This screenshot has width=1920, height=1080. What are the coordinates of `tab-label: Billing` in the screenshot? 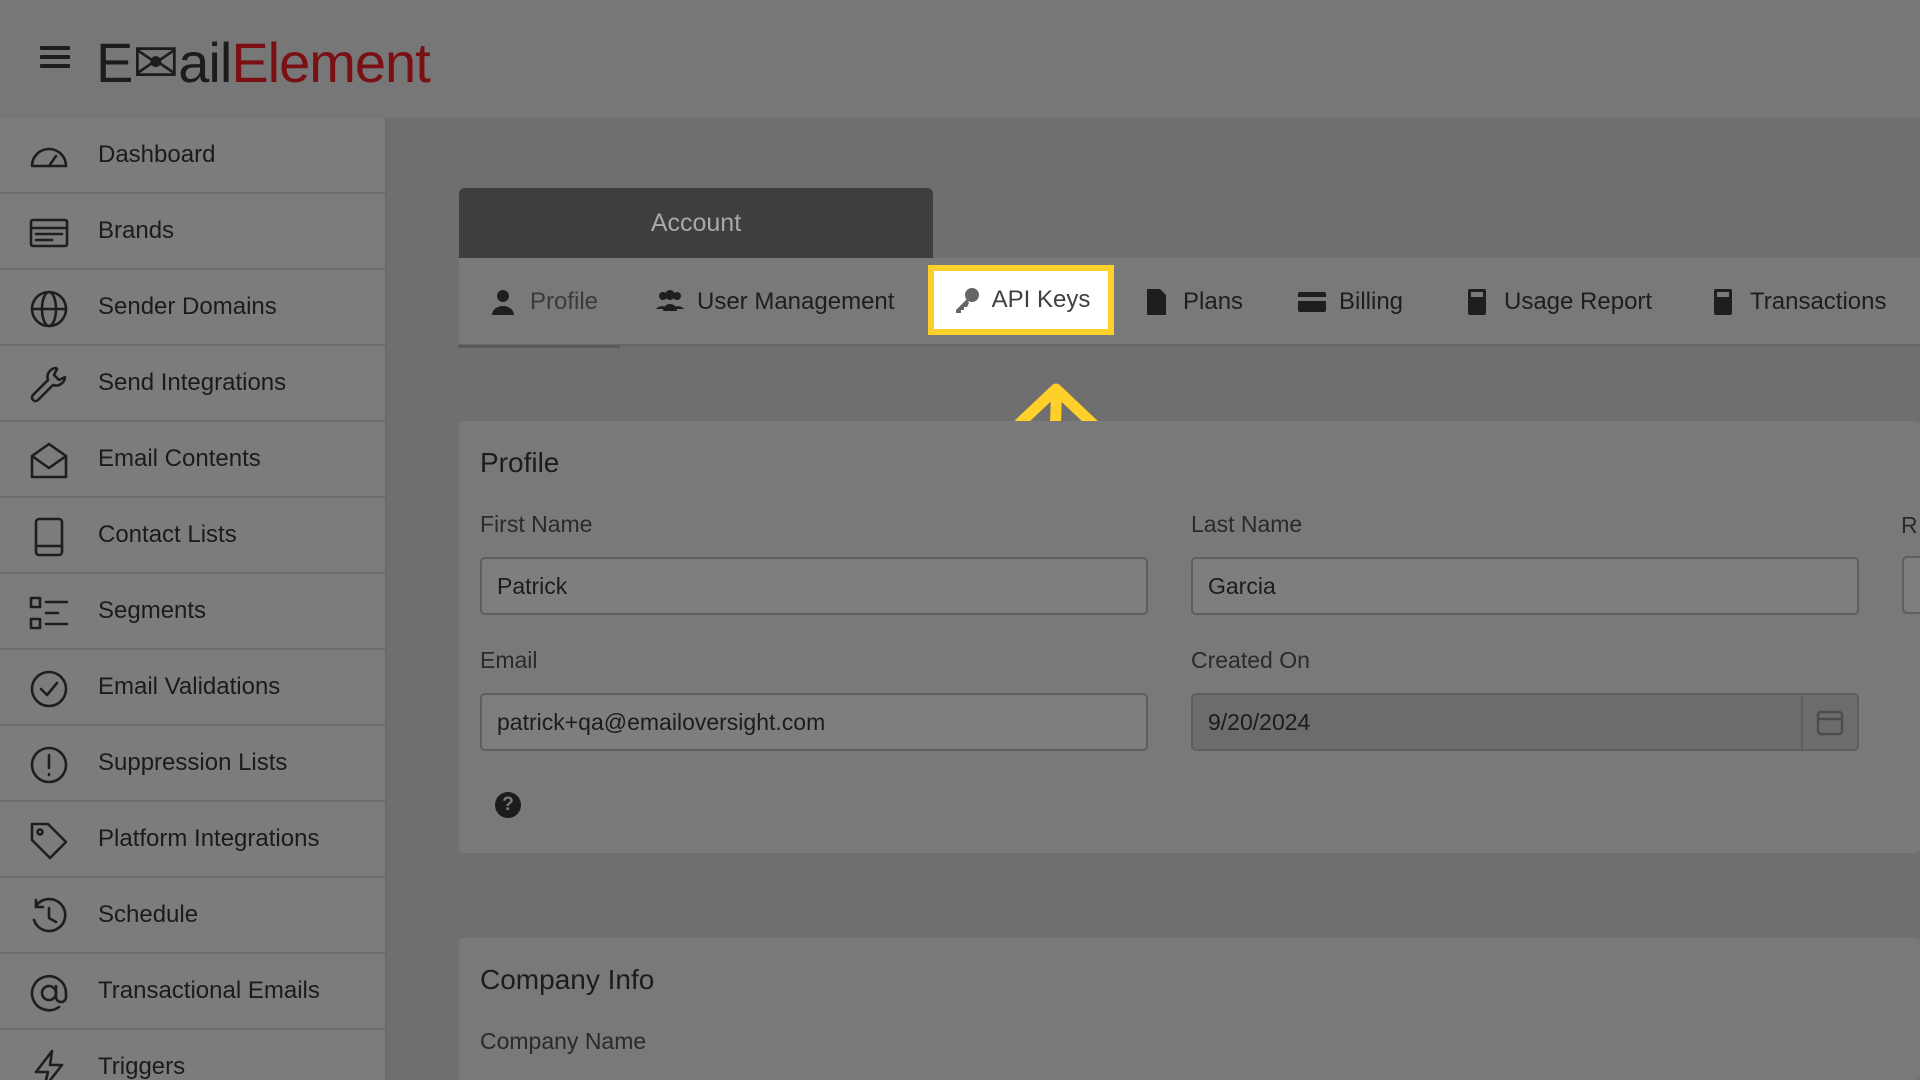 It's located at (1371, 301).